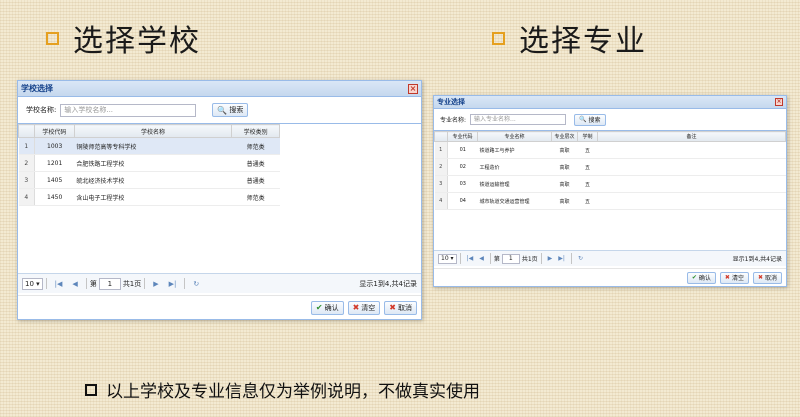 Image resolution: width=800 pixels, height=417 pixels. I want to click on disclaimer-text: 以上学校及专业信息仅为举例说明，不做真实使用, so click(293, 392).